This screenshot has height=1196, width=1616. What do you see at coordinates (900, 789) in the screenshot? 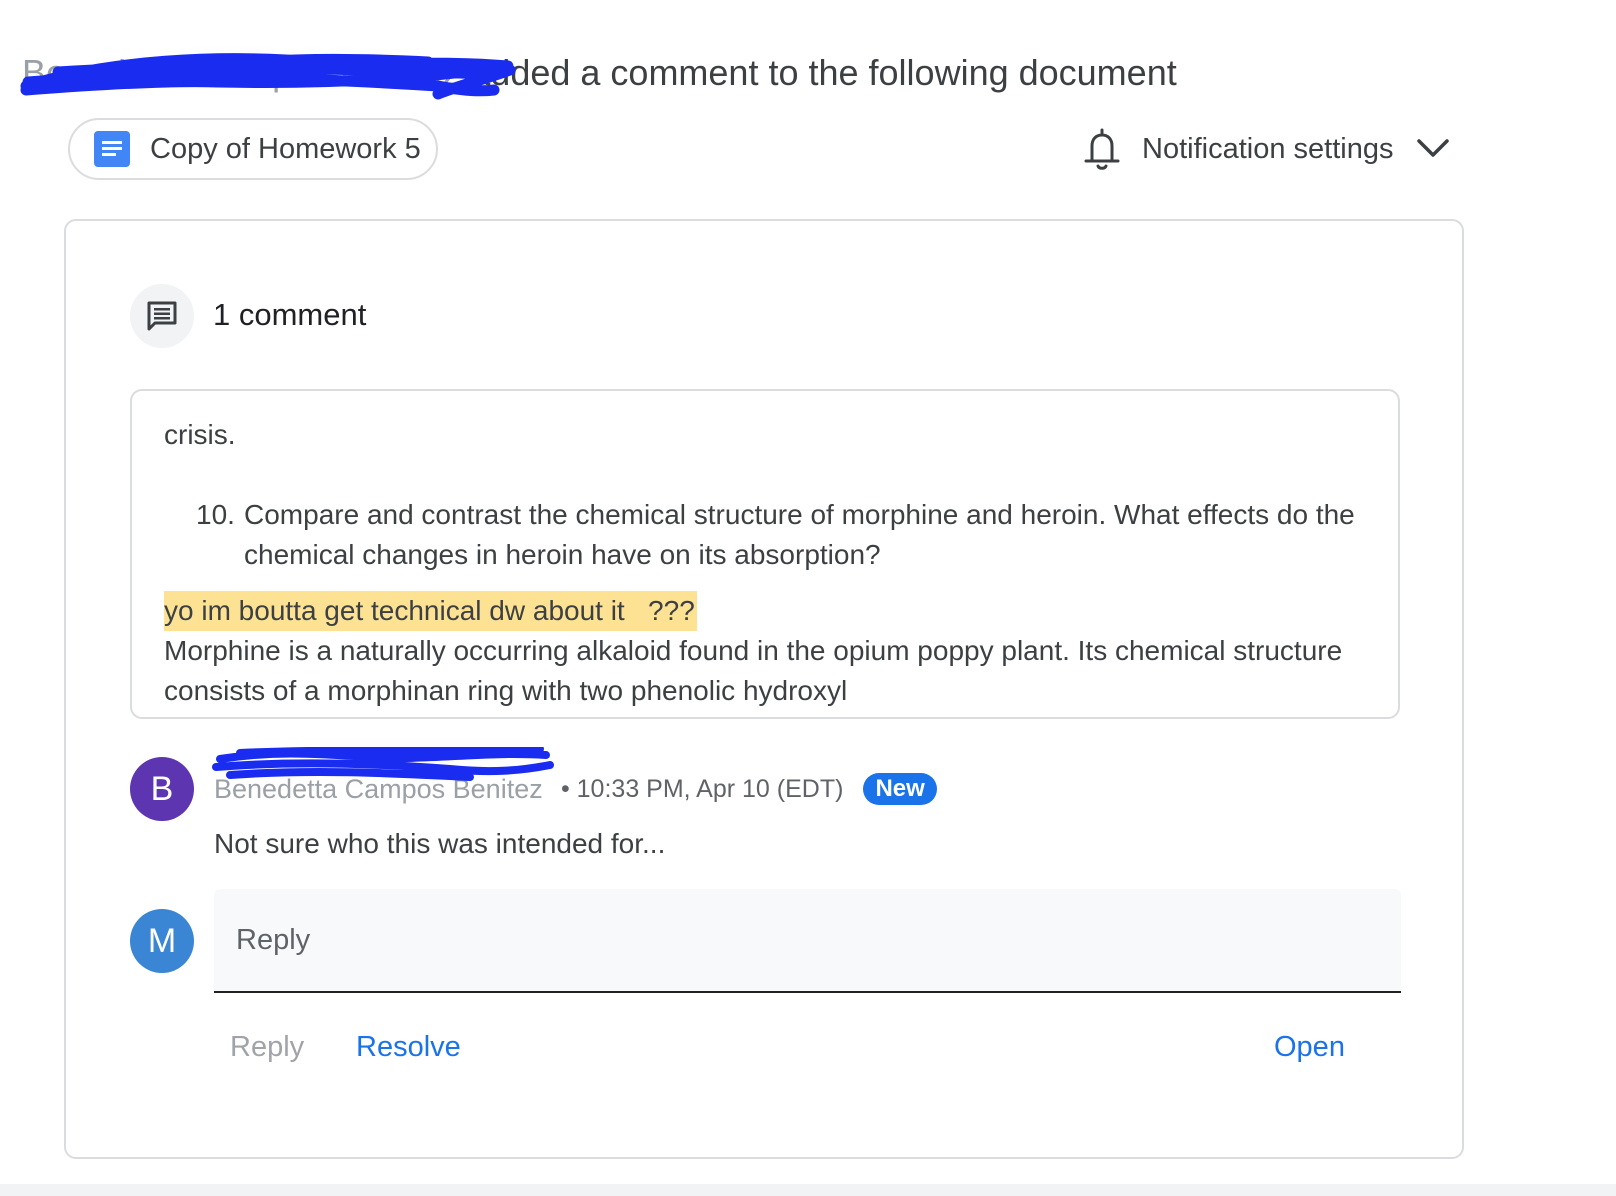
I see `new-badge: New` at bounding box center [900, 789].